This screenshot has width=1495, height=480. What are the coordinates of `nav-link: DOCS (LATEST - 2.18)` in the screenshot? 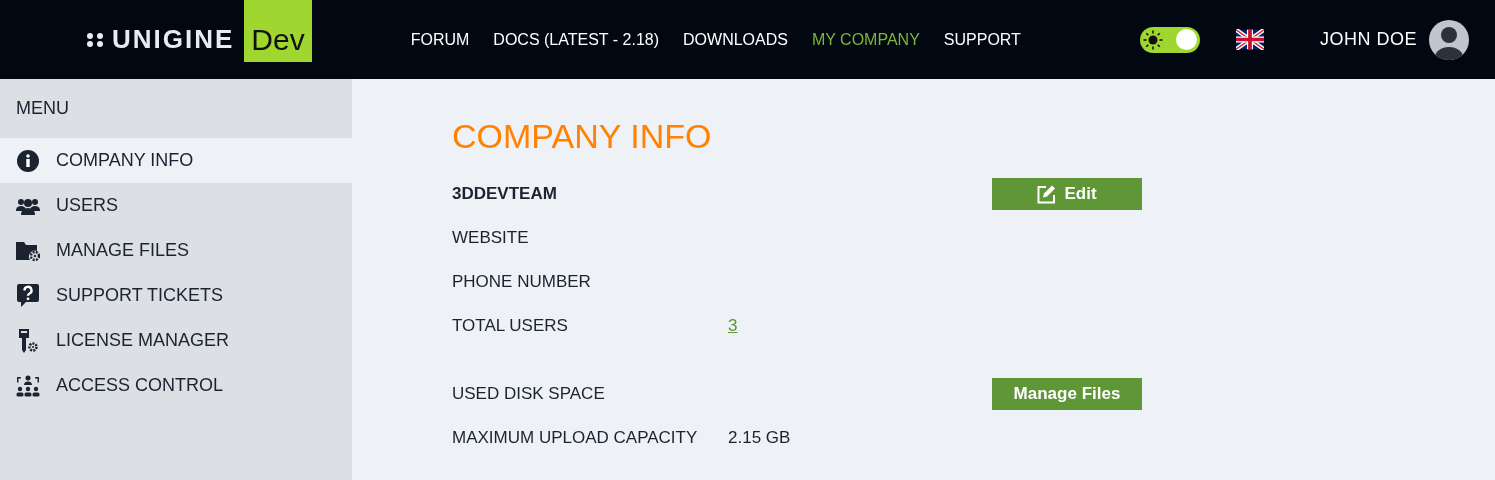 It's located at (576, 39).